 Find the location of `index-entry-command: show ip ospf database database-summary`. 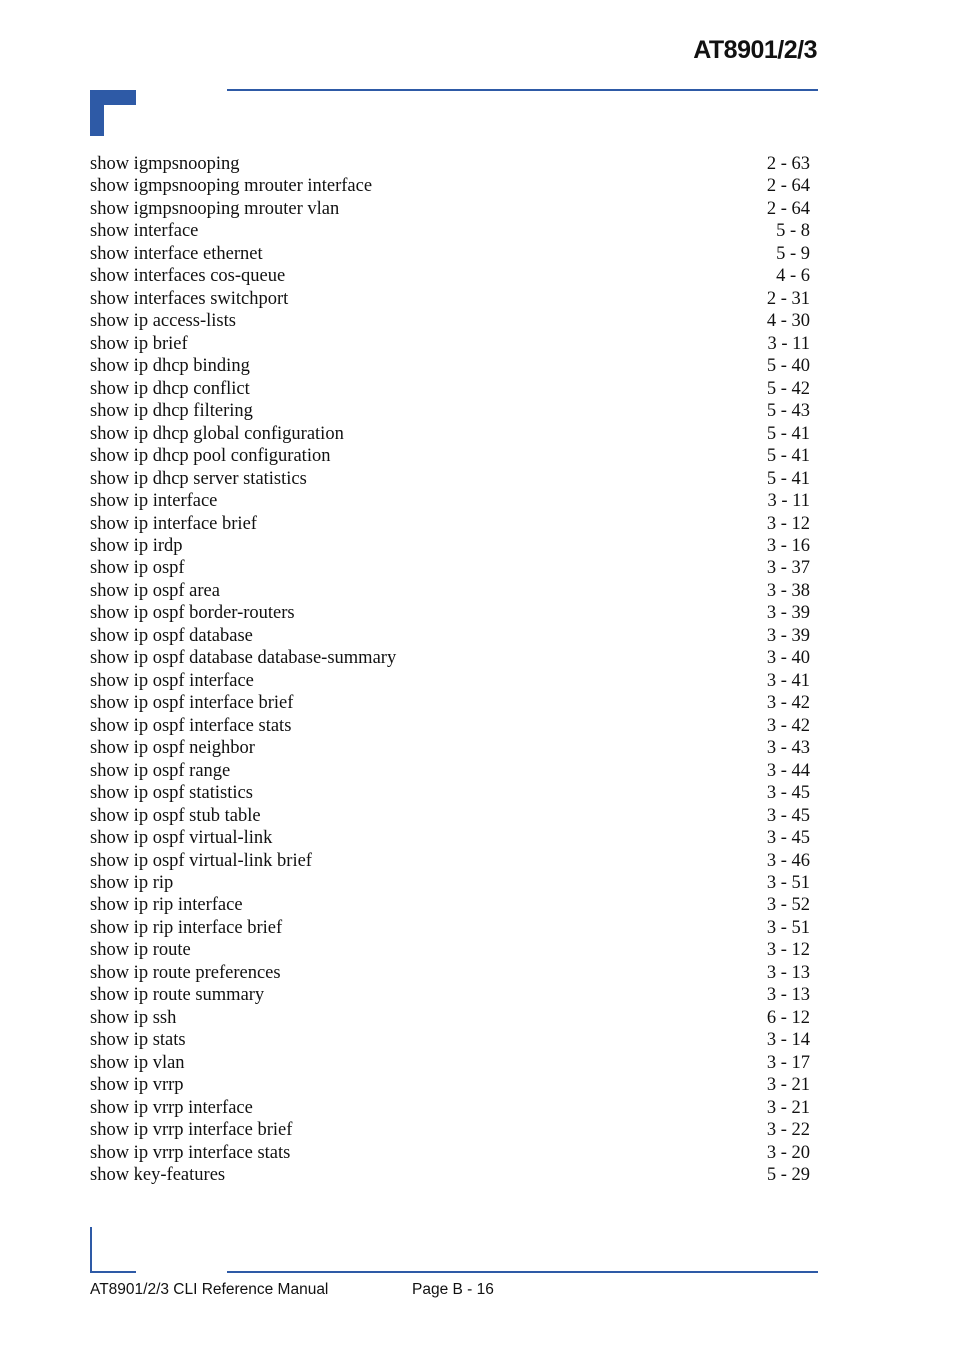

index-entry-command: show ip ospf database database-summary is located at coordinates (243, 658).